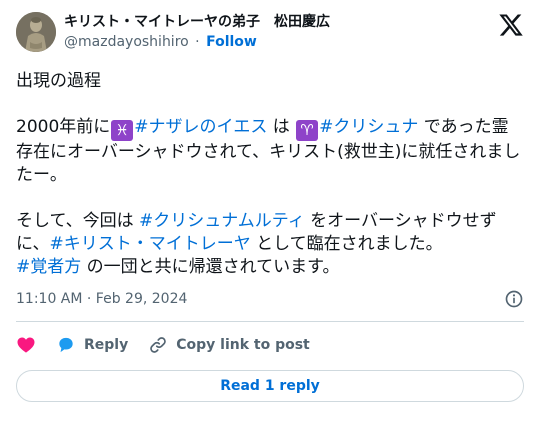 Image resolution: width=540 pixels, height=434 pixels. What do you see at coordinates (270, 299) in the screenshot?
I see `tweet-meta: 11:10 AM · Feb 29, 2024` at bounding box center [270, 299].